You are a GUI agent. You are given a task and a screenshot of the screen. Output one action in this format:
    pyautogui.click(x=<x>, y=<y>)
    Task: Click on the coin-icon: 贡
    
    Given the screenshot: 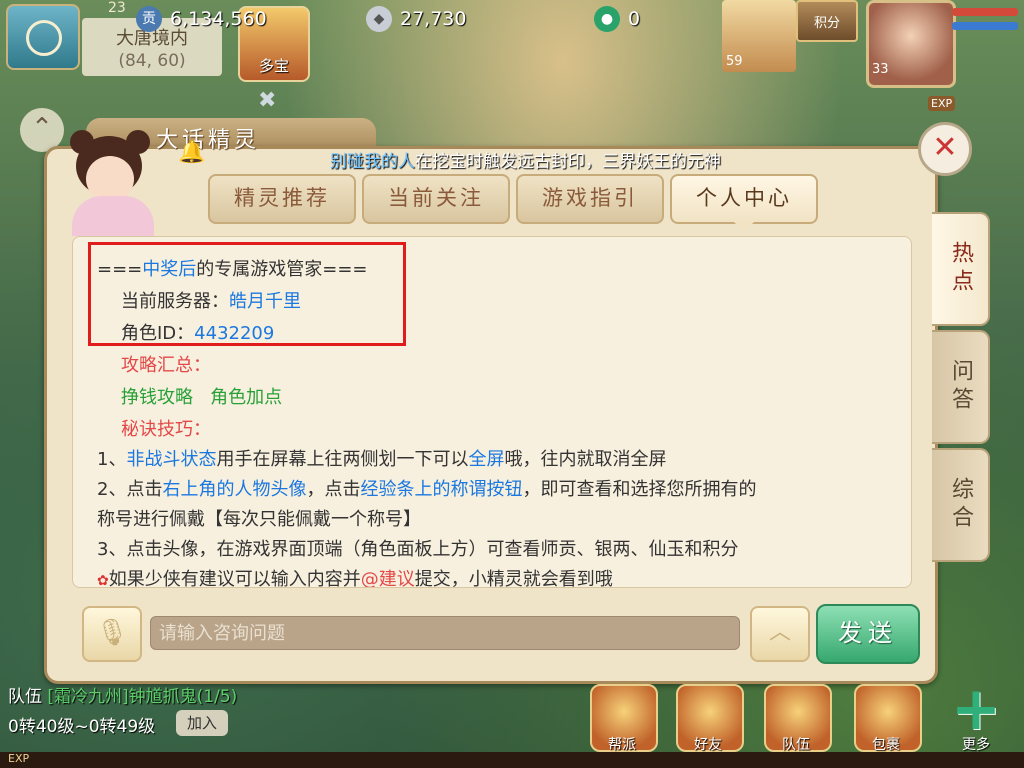 What is the action you would take?
    pyautogui.click(x=149, y=19)
    